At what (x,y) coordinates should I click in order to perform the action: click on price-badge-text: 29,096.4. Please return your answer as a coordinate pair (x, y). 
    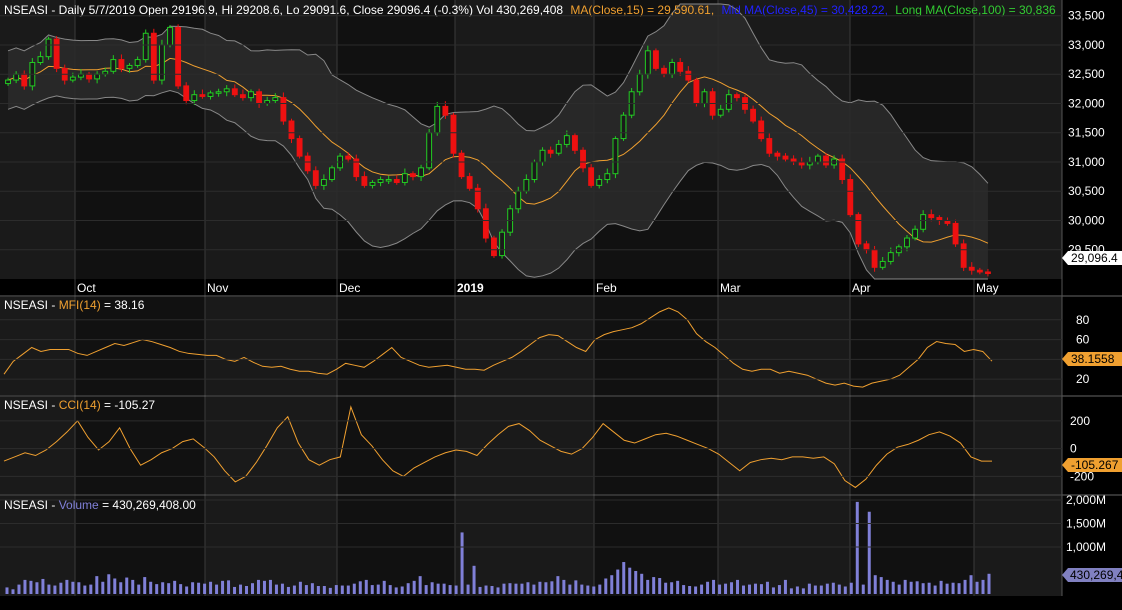
    Looking at the image, I should click on (1094, 258).